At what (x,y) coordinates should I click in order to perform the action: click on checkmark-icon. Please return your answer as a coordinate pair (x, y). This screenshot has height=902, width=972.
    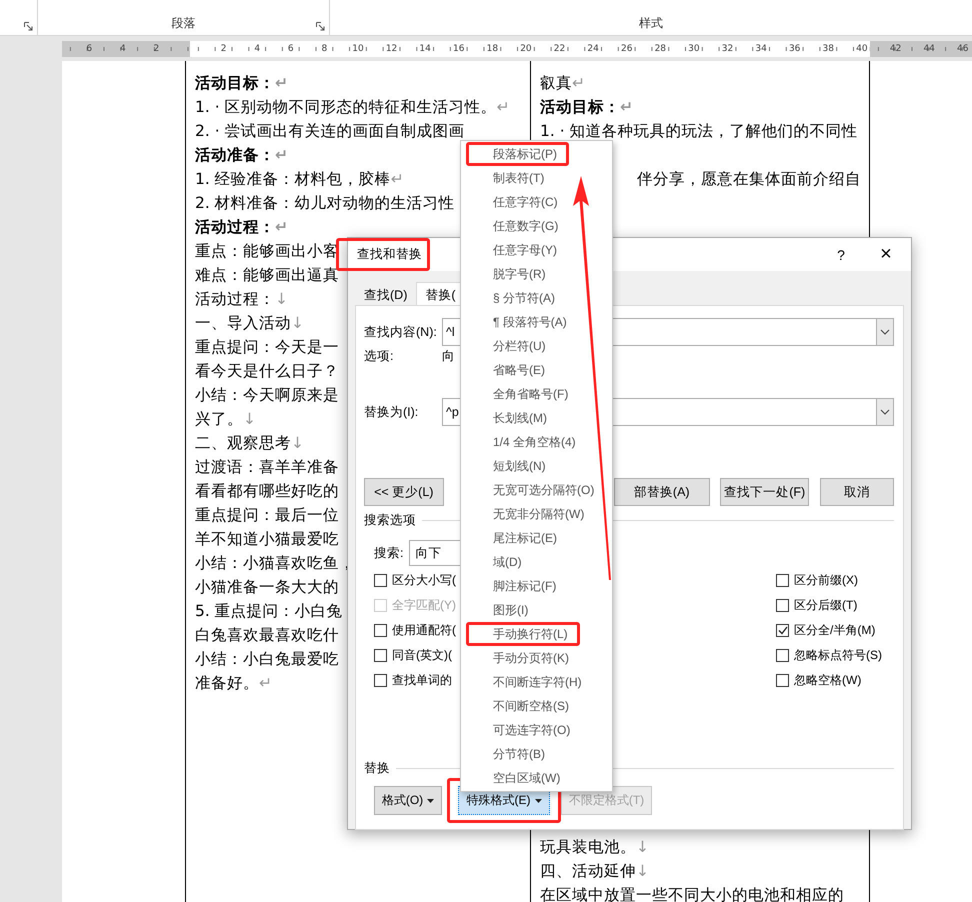
    Looking at the image, I should click on (783, 630).